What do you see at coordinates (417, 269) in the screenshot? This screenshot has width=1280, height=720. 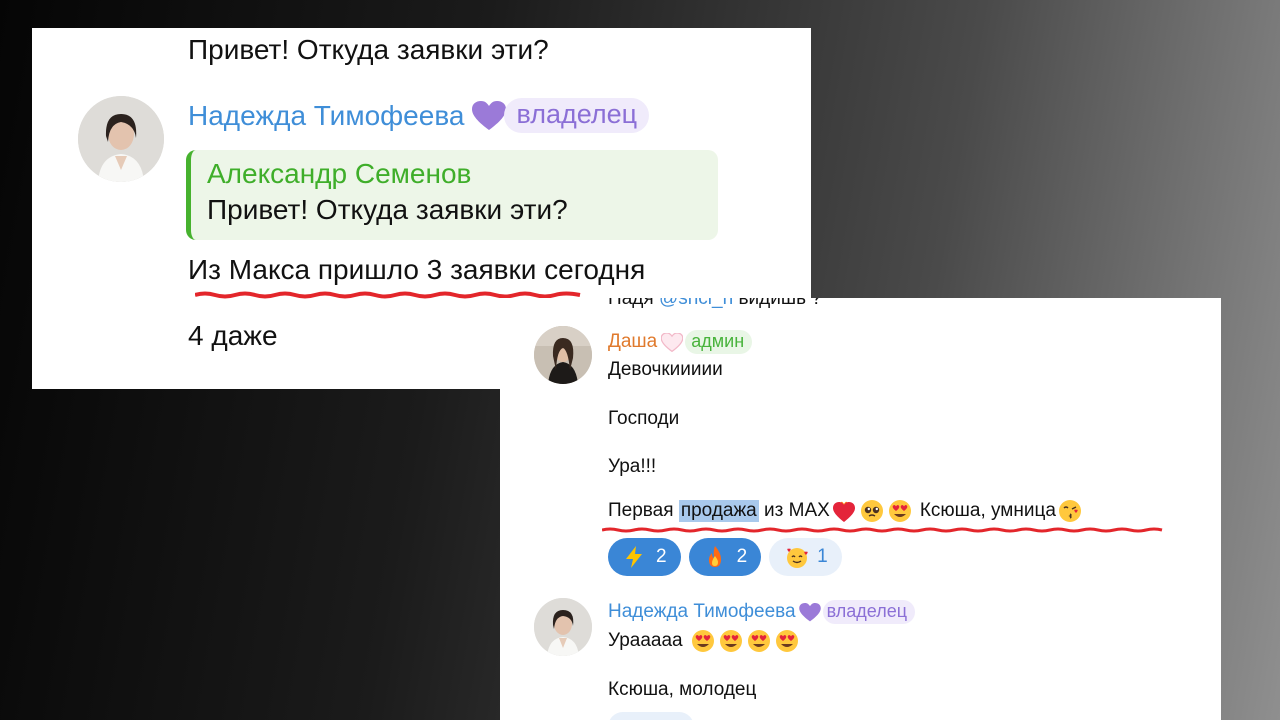 I see `message-text: Из Макса пришло 3 заявки сегодня` at bounding box center [417, 269].